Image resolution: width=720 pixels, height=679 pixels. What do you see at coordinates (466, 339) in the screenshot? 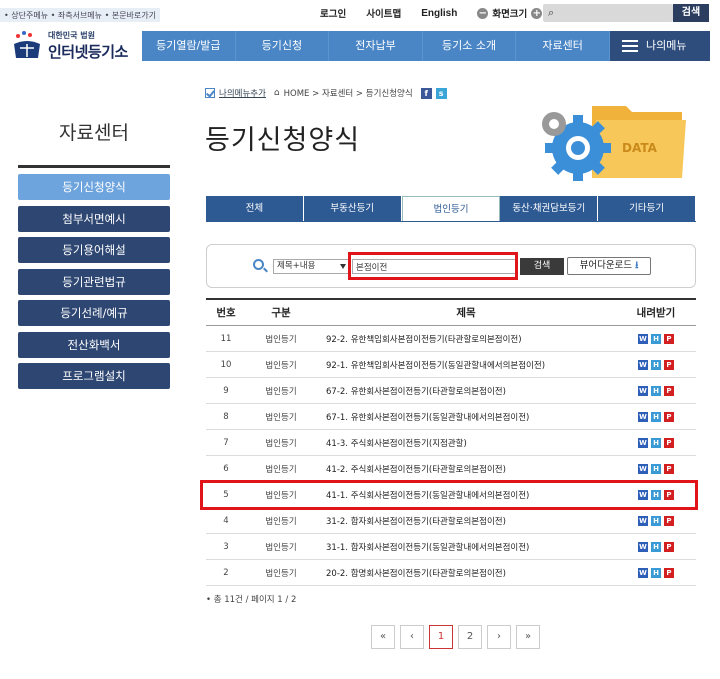
I see `row-title-link: 92-2. 유한책임회사본점이전등기(타관할로의본점이전)` at bounding box center [466, 339].